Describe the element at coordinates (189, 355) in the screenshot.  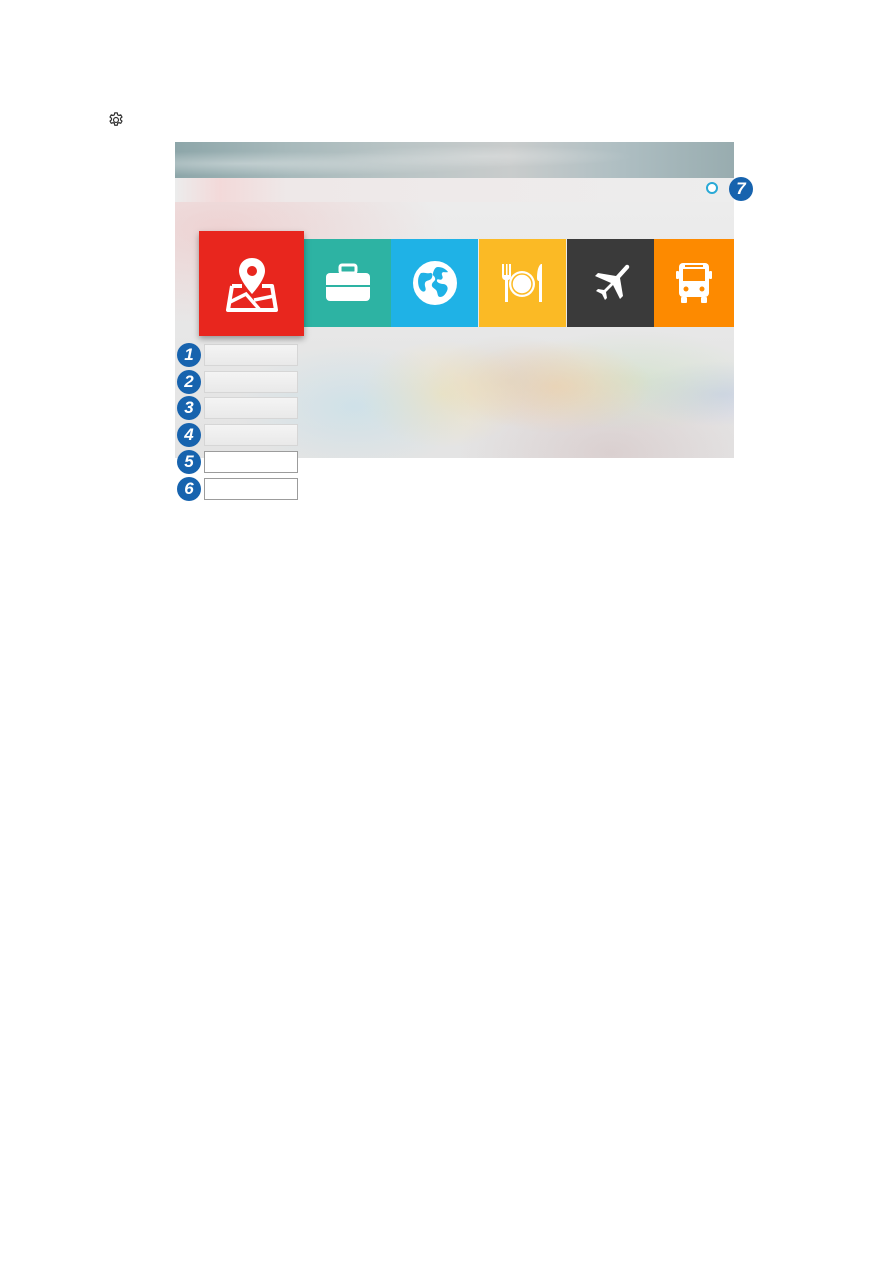
I see `callout-badge-1: 1` at that location.